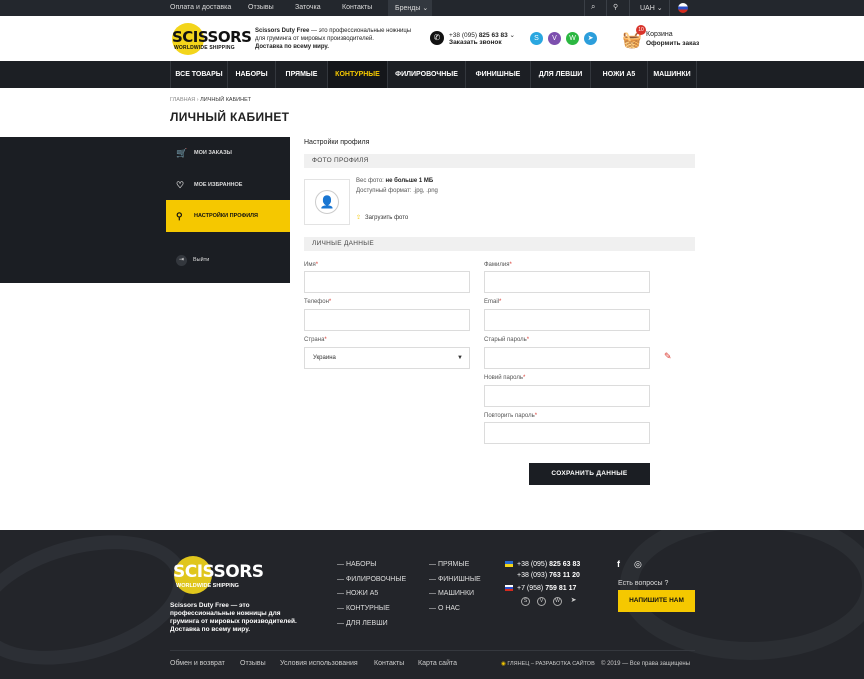 The height and width of the screenshot is (679, 864). Describe the element at coordinates (426, 74) in the screenshot. I see `nav-item-thinning: ФИЛИРОВОЧНЫЕ` at that location.